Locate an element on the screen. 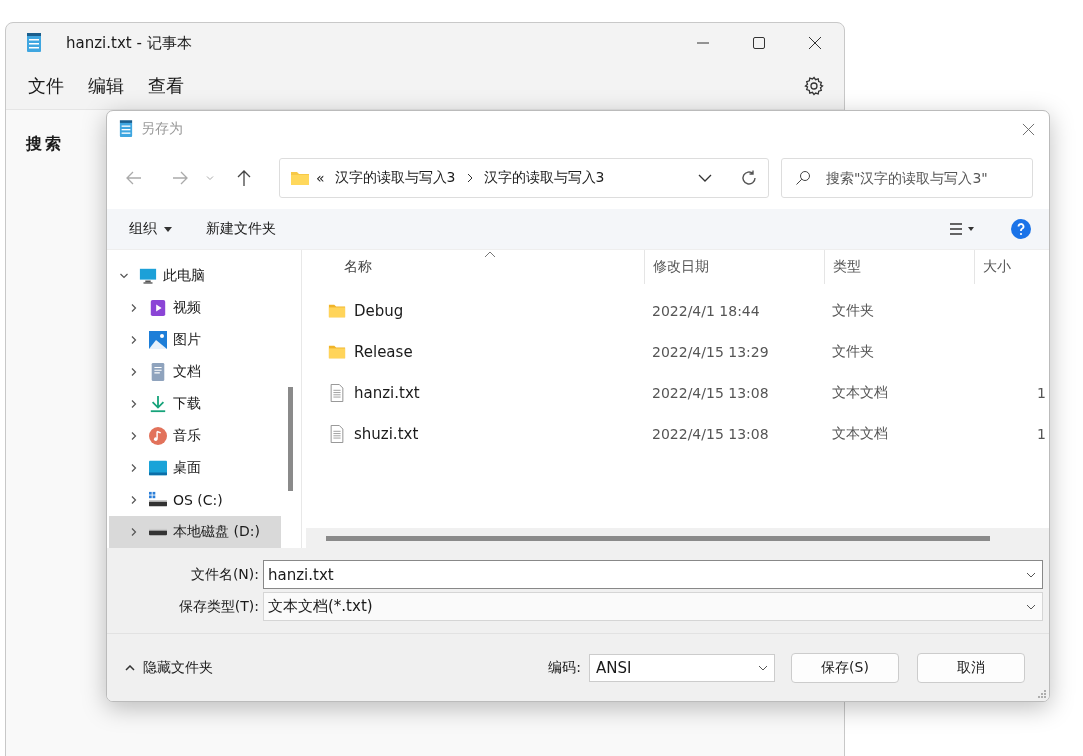 This screenshot has width=1083, height=756. address-bar: « 汉字的读取与写入3 汉字的读取与写入3 is located at coordinates (524, 178).